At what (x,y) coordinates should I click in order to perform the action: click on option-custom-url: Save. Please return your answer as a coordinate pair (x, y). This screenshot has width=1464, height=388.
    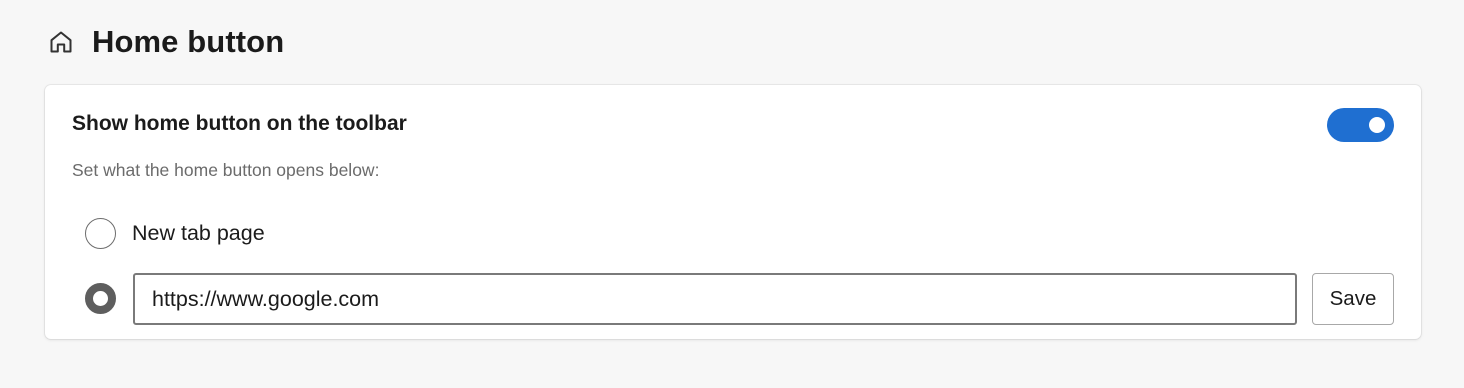
    Looking at the image, I should click on (740, 299).